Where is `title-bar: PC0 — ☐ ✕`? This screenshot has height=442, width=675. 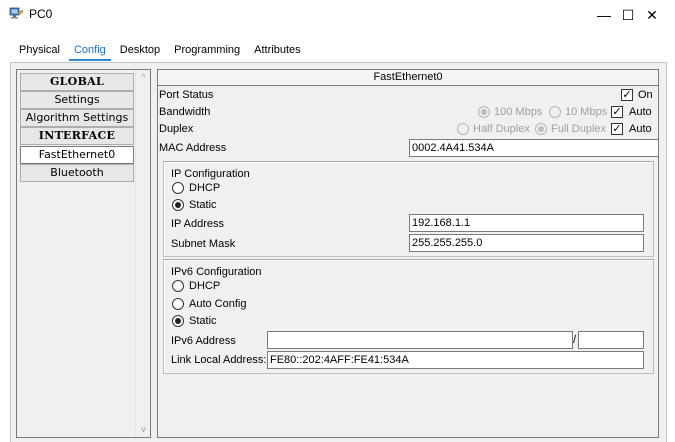 title-bar: PC0 — ☐ ✕ is located at coordinates (337, 15).